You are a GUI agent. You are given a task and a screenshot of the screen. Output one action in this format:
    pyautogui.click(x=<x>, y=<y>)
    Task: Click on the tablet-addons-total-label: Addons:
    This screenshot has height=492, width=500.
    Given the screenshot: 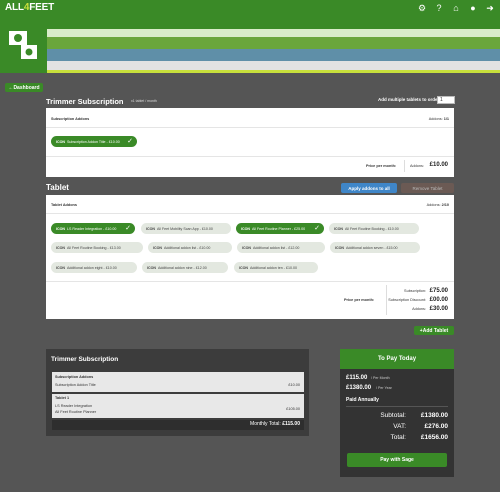 What is the action you would take?
    pyautogui.click(x=419, y=309)
    